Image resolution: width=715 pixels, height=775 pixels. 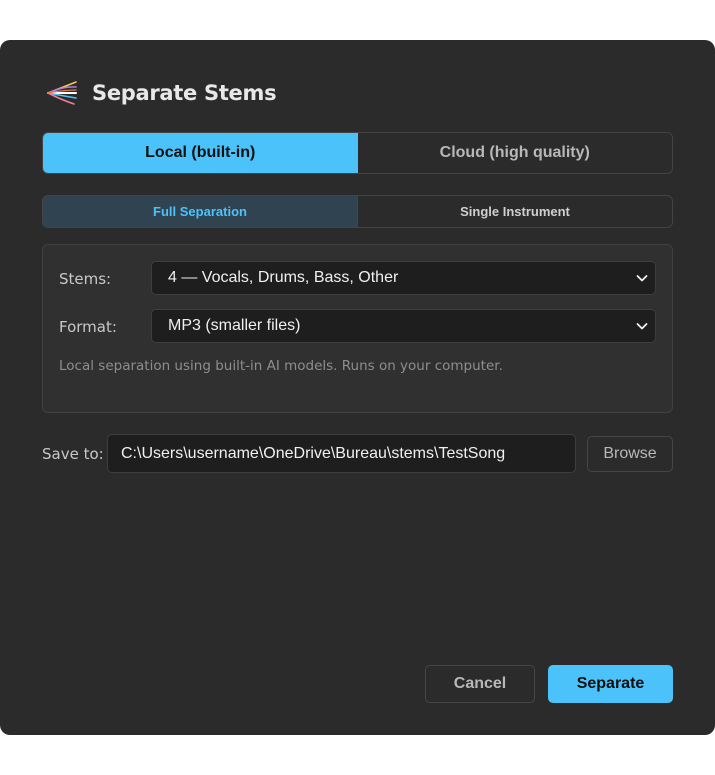 I want to click on save-to-label: Save to:, so click(x=73, y=454).